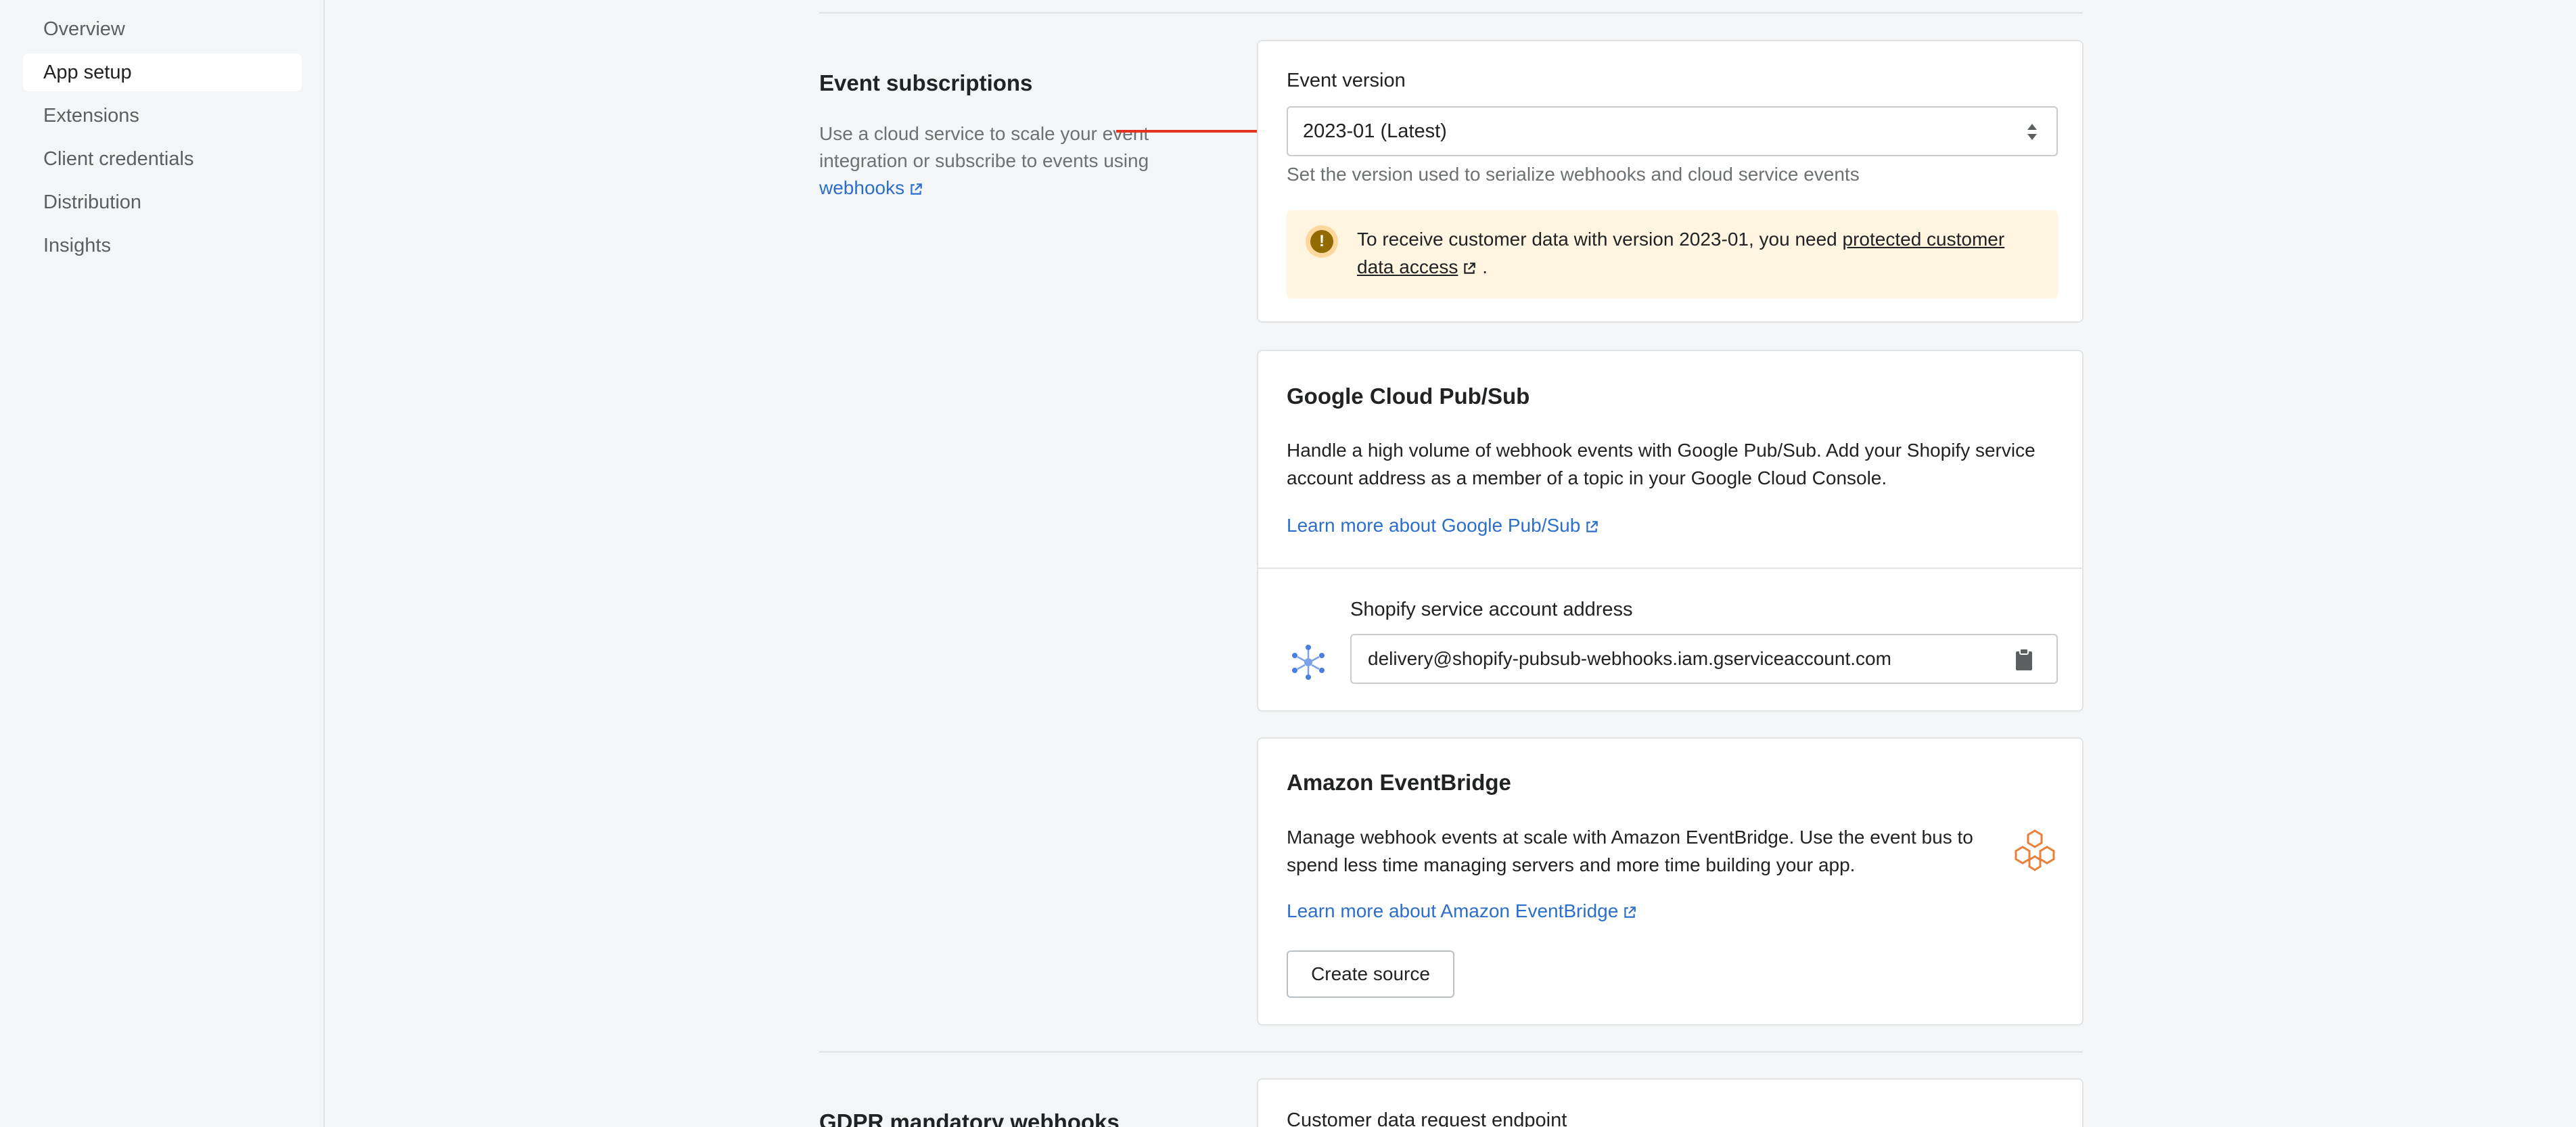 The image size is (2576, 1127). What do you see at coordinates (162, 159) in the screenshot?
I see `sidebar-item-client-credentials: Client credentials` at bounding box center [162, 159].